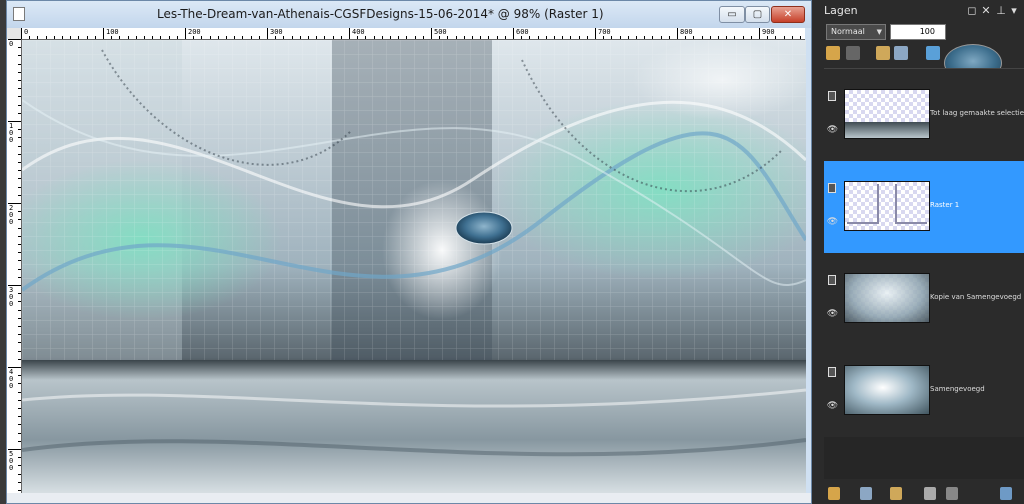 This screenshot has width=1024, height=504. What do you see at coordinates (732, 14) in the screenshot?
I see `minimize-button: ▭` at bounding box center [732, 14].